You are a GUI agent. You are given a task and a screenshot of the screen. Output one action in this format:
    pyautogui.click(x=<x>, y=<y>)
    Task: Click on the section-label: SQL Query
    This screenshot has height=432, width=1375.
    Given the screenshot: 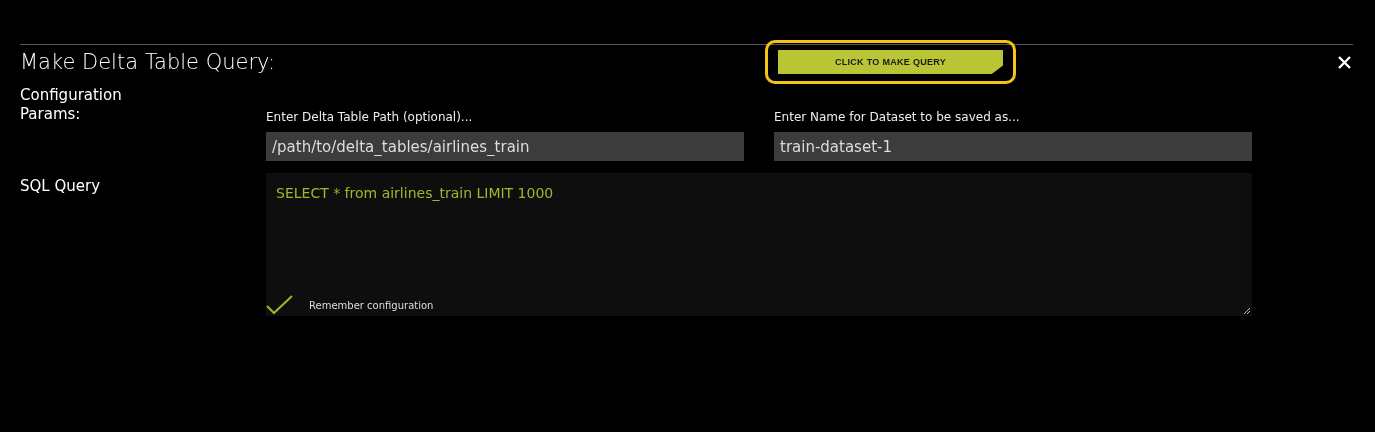 What is the action you would take?
    pyautogui.click(x=61, y=186)
    